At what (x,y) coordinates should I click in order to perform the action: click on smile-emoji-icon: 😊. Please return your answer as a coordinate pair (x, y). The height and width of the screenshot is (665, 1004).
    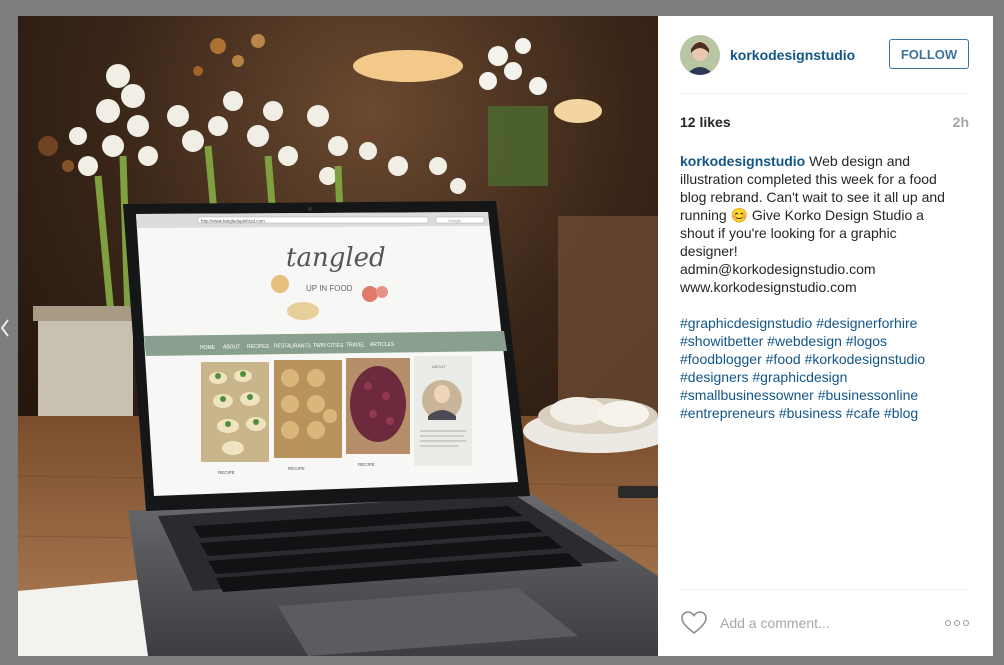
    Looking at the image, I should click on (739, 215).